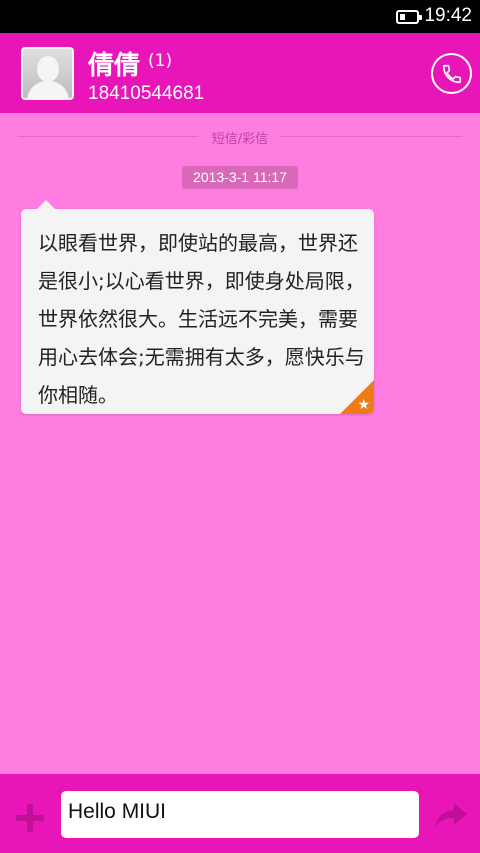 The width and height of the screenshot is (480, 853). I want to click on status-bar: 19:42, so click(240, 16).